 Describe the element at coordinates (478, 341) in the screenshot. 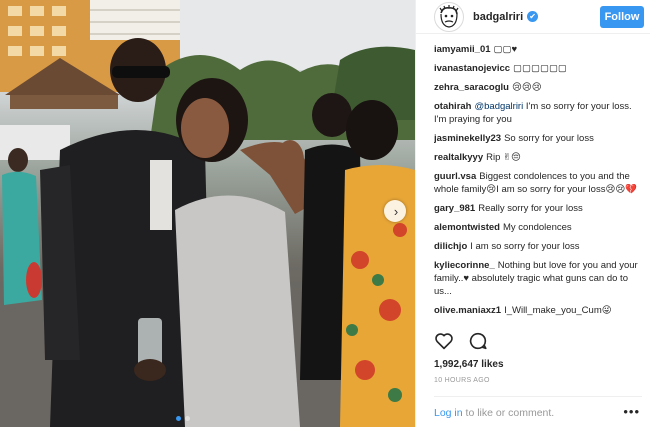

I see `comment-bubble-icon` at that location.